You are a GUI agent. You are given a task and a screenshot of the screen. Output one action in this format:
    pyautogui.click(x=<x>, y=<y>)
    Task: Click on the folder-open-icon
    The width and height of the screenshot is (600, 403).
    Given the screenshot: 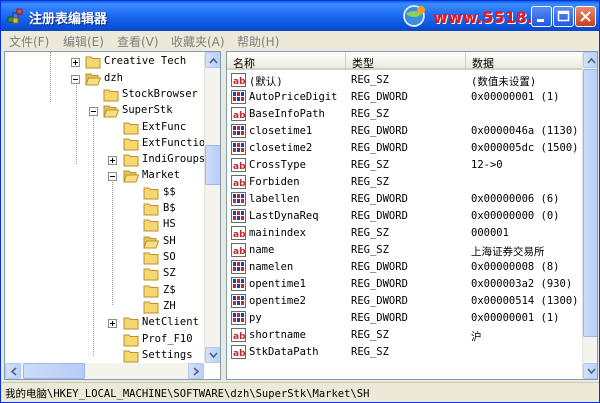 What is the action you would take?
    pyautogui.click(x=93, y=79)
    